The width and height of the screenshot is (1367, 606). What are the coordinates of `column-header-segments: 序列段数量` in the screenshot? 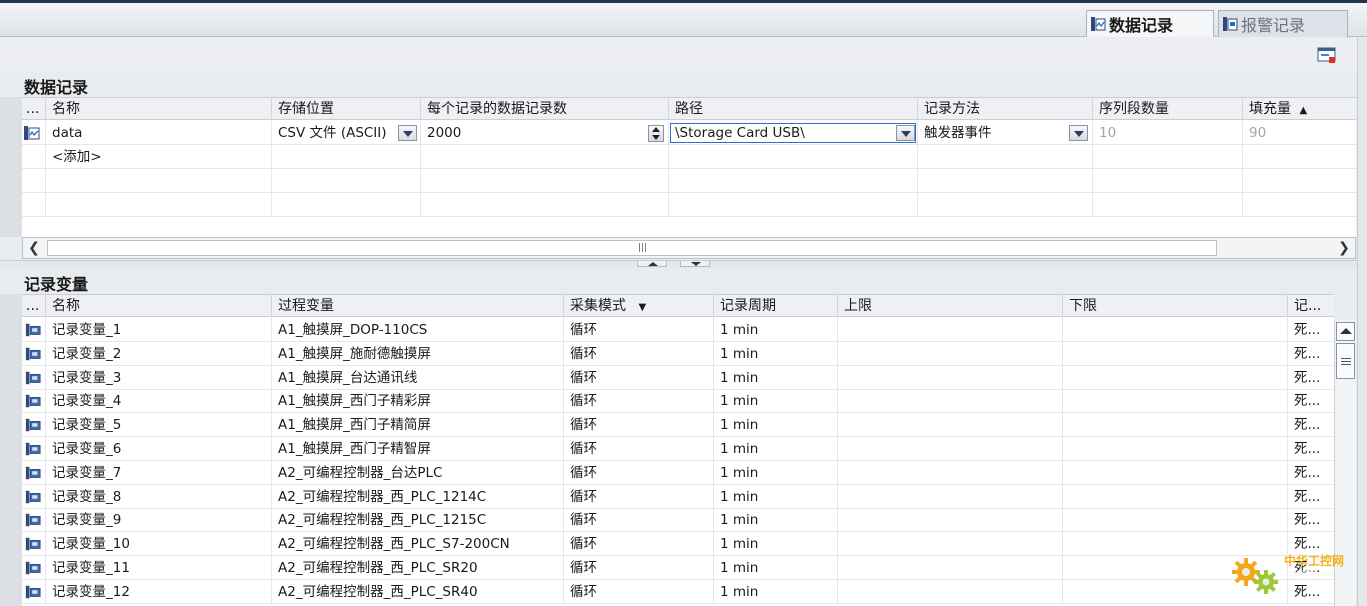 It's located at (1168, 109).